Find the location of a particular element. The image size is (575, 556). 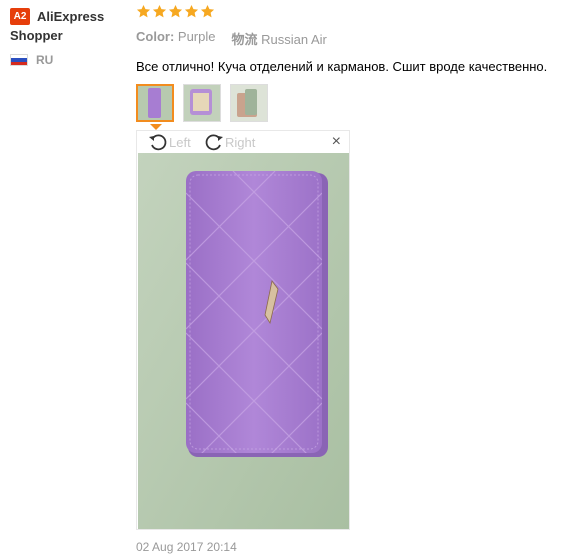

shipping-value: Russian Air is located at coordinates (294, 39).